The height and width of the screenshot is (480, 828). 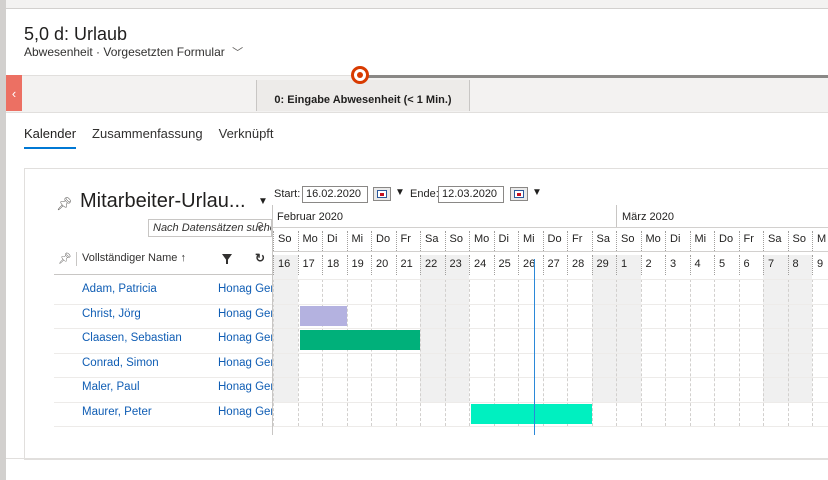 What do you see at coordinates (726, 265) in the screenshot?
I see `day-label: 5` at bounding box center [726, 265].